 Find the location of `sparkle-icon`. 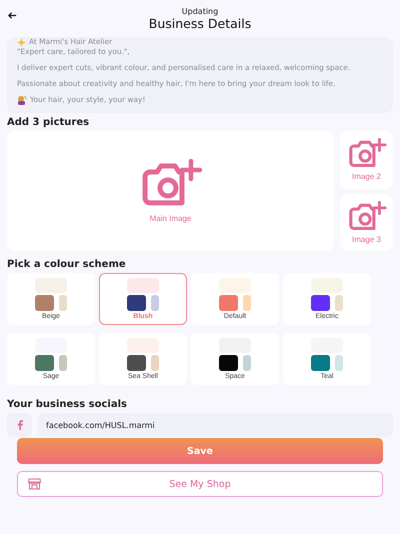

sparkle-icon is located at coordinates (21, 42).